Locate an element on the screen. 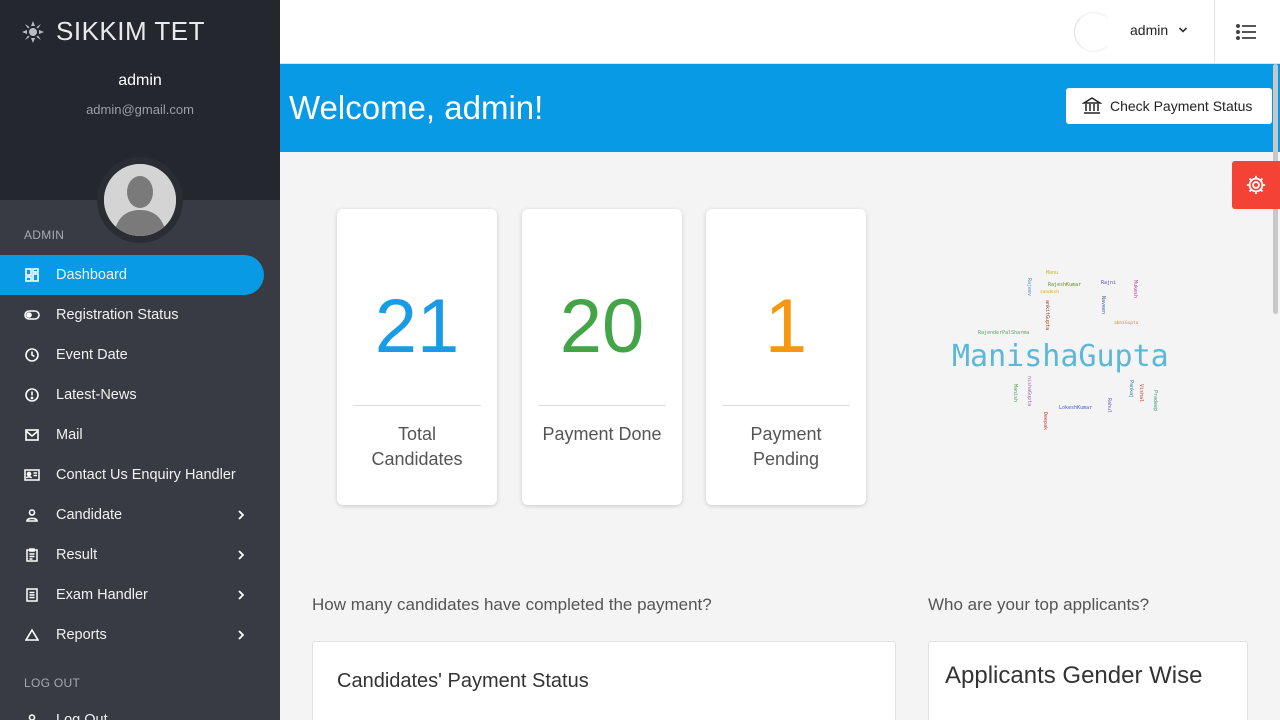  check-payment-status-label: Check Payment Status is located at coordinates (1181, 106).